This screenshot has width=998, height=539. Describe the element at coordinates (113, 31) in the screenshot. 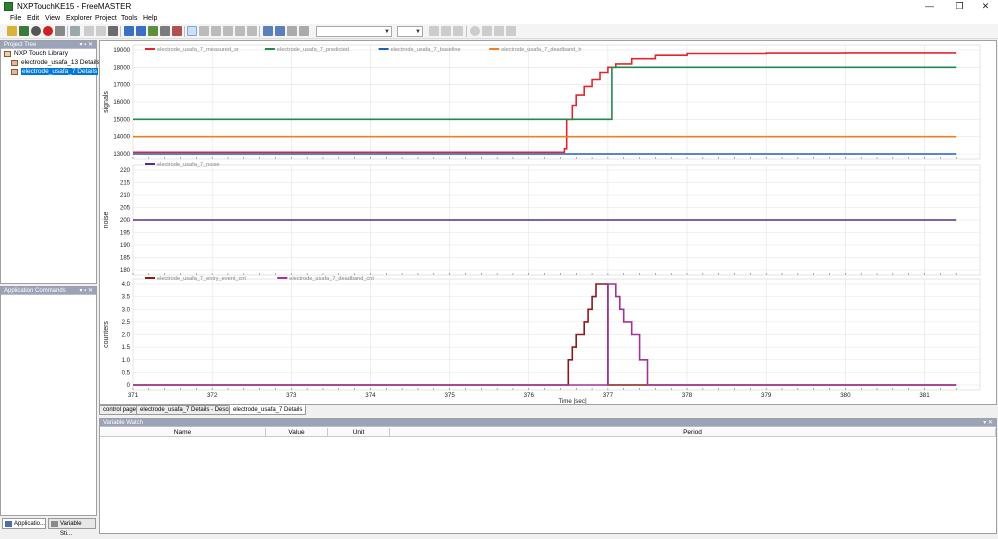

I see `print-icon` at that location.